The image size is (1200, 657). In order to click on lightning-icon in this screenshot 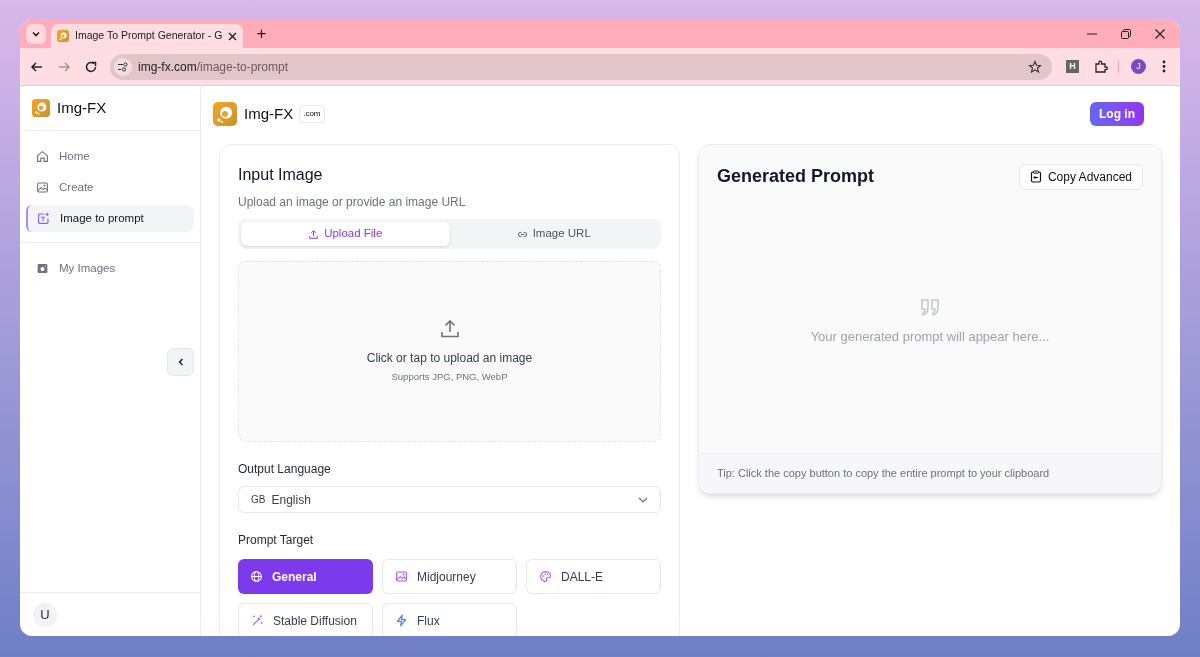, I will do `click(401, 620)`.